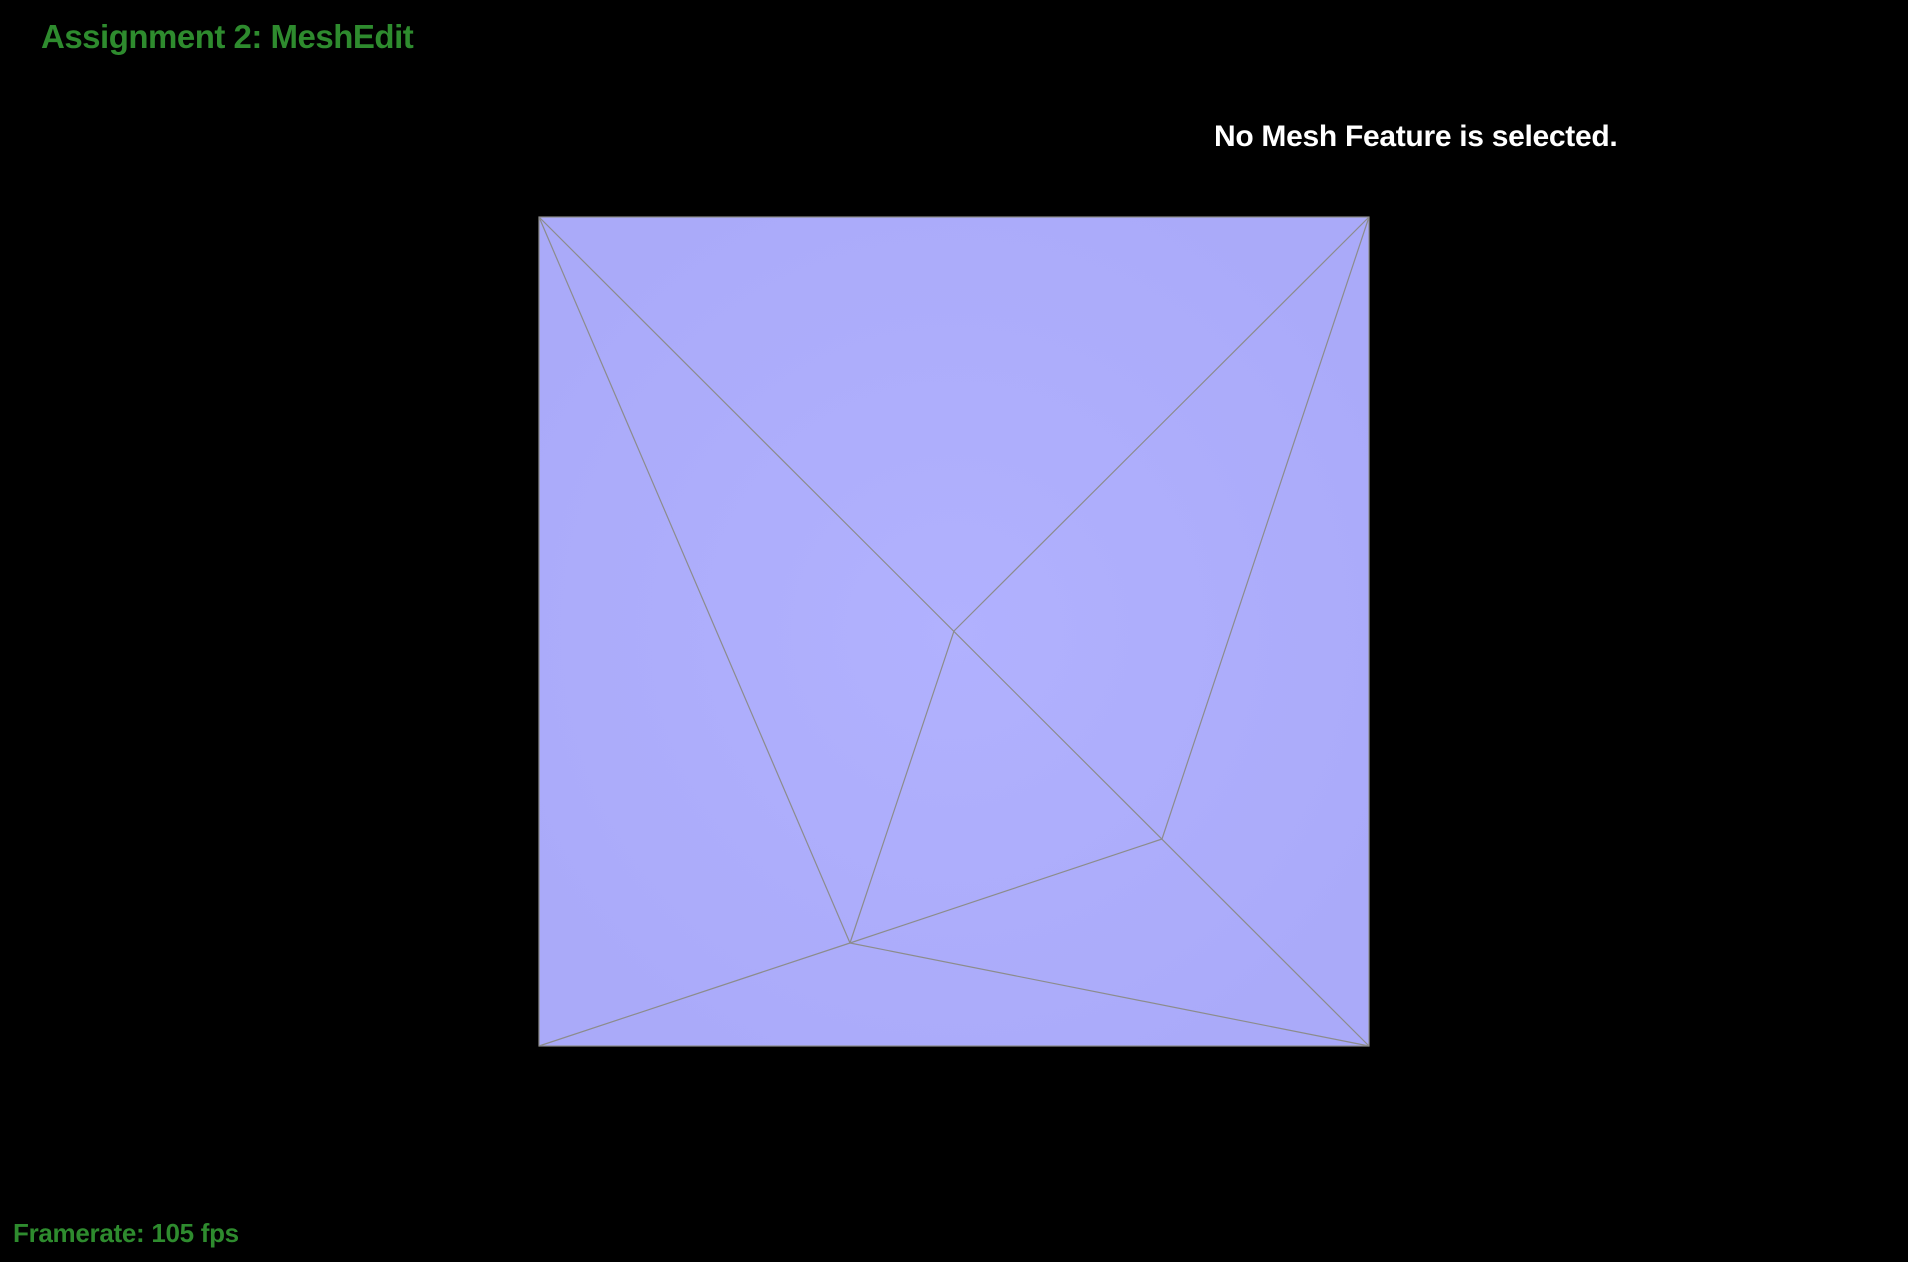 The height and width of the screenshot is (1262, 1908). What do you see at coordinates (126, 1233) in the screenshot?
I see `framerate-readout: Framerate: 105 fps` at bounding box center [126, 1233].